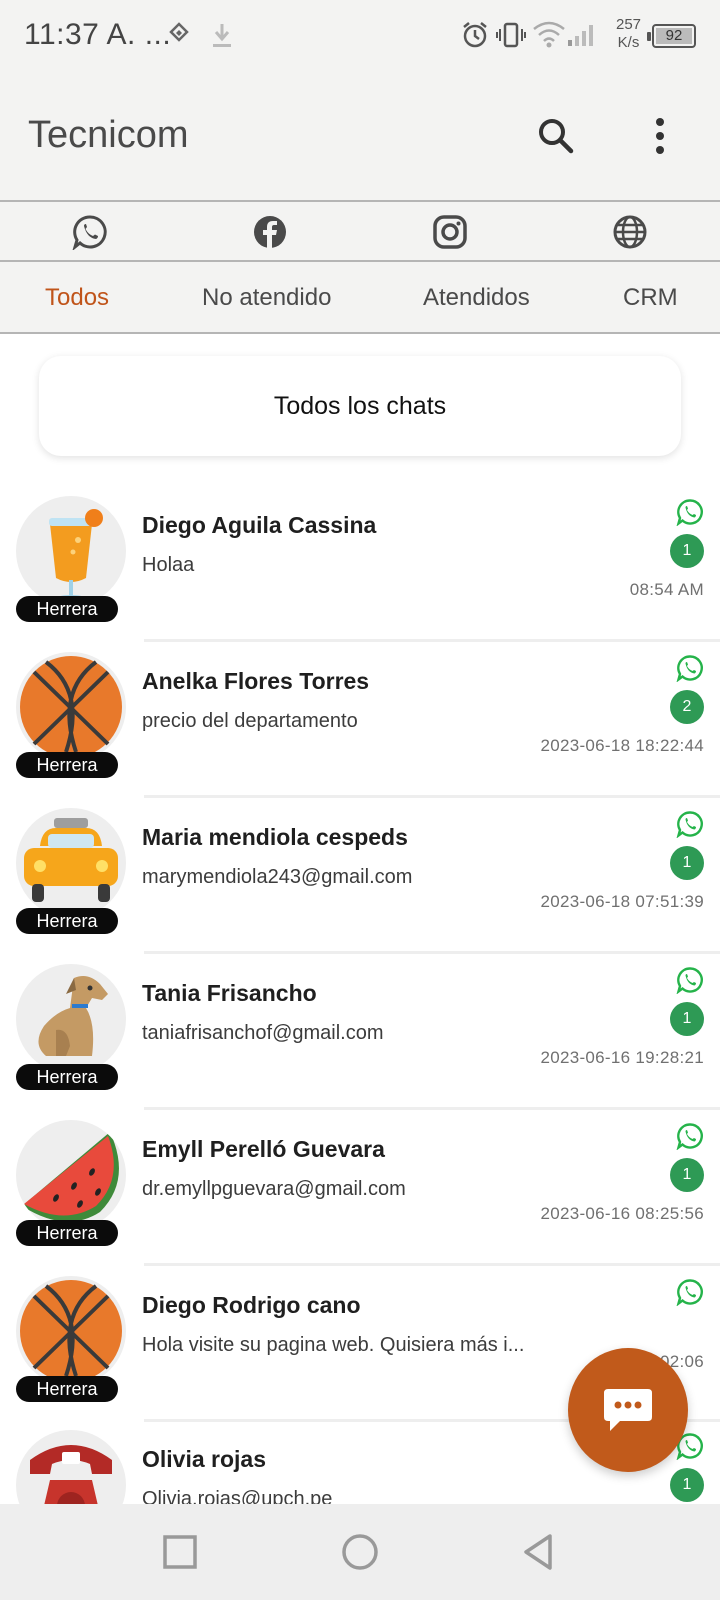 The height and width of the screenshot is (1600, 720). I want to click on speed-unit: K/s, so click(628, 42).